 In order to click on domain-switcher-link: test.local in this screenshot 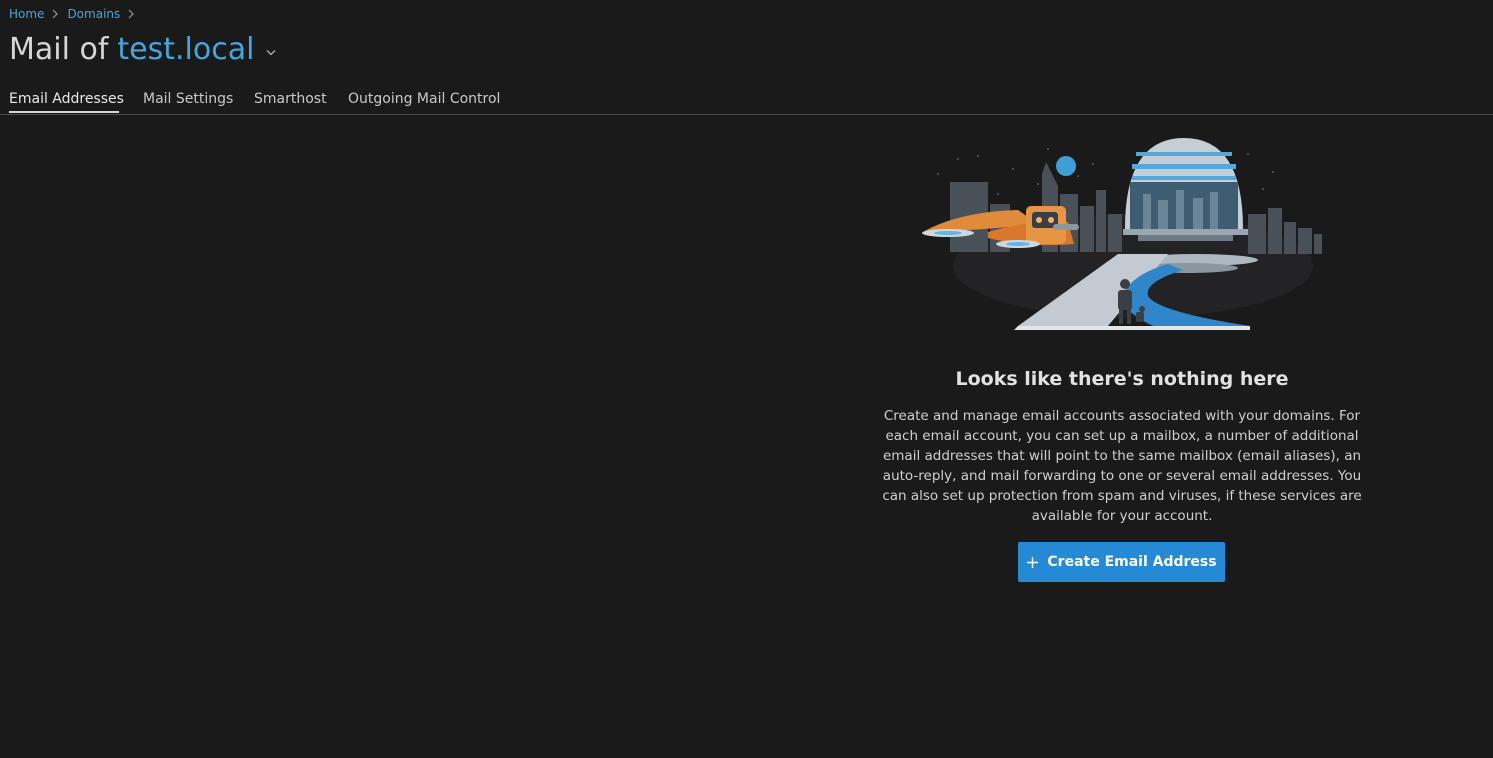, I will do `click(185, 50)`.